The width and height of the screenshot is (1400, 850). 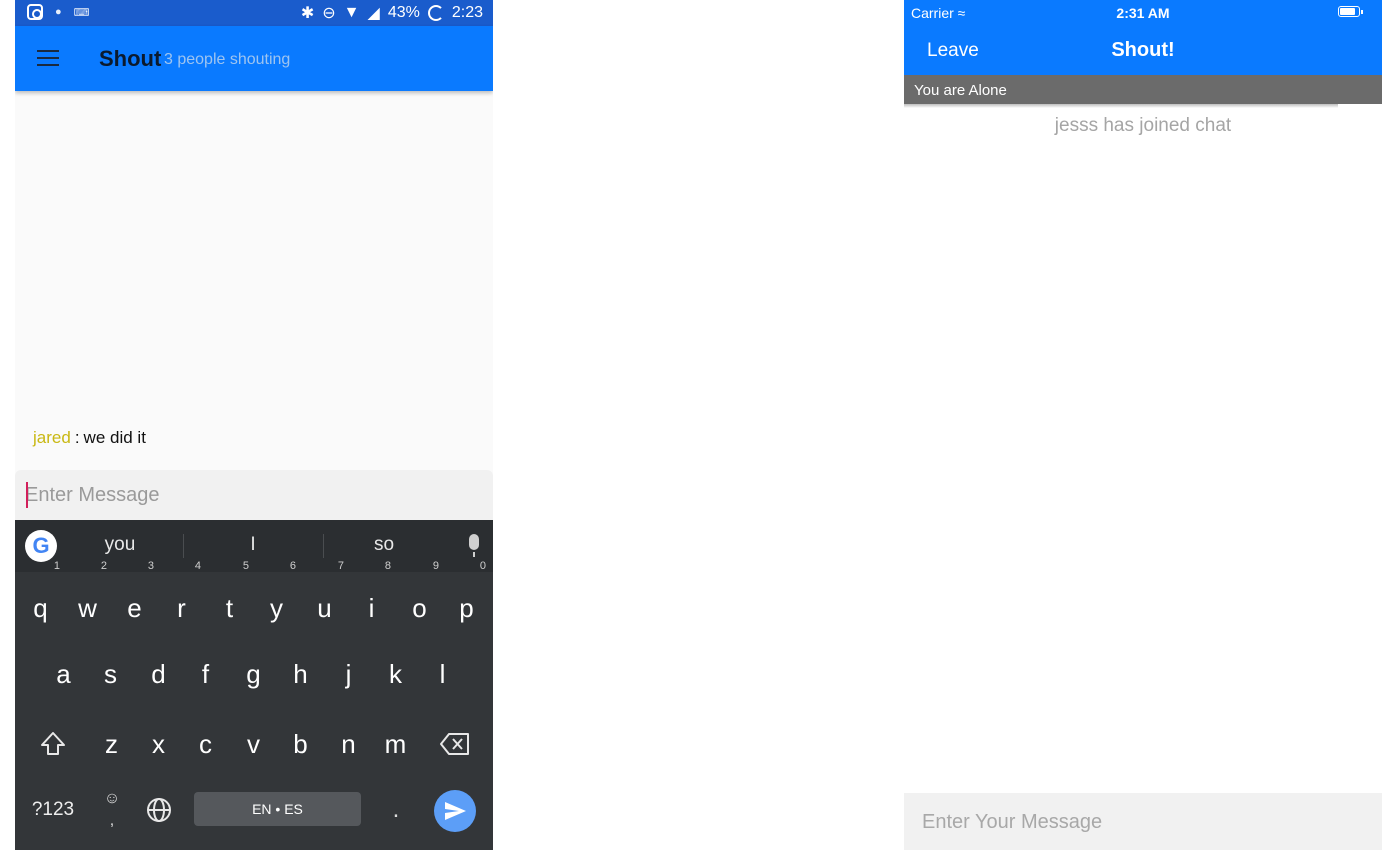 What do you see at coordinates (205, 744) in the screenshot?
I see `key-c: c` at bounding box center [205, 744].